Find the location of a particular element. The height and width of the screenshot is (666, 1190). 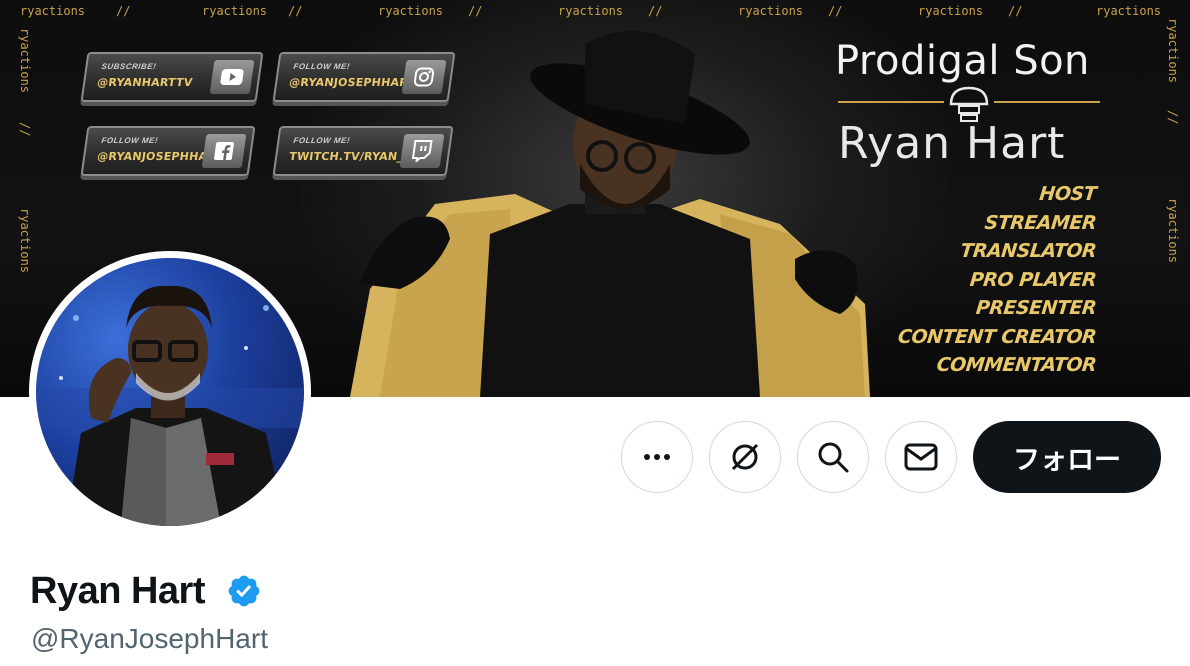

role-item: HOST is located at coordinates (1068, 194).